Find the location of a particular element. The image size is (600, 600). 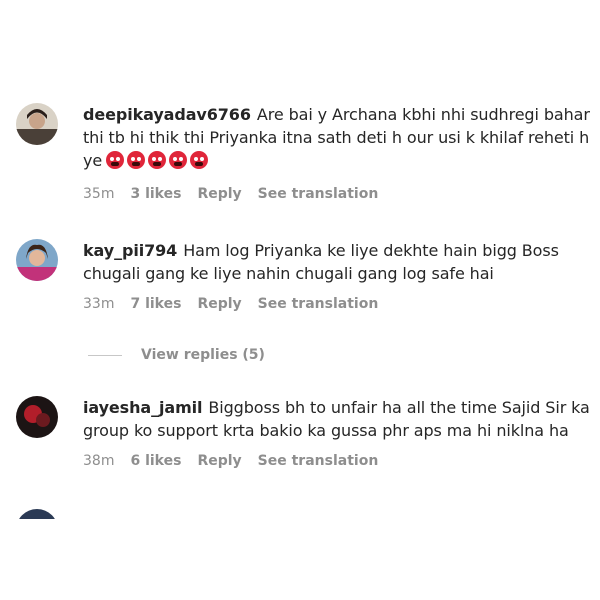

comment-meta: 38m 6 likes Reply See translation is located at coordinates (339, 461).